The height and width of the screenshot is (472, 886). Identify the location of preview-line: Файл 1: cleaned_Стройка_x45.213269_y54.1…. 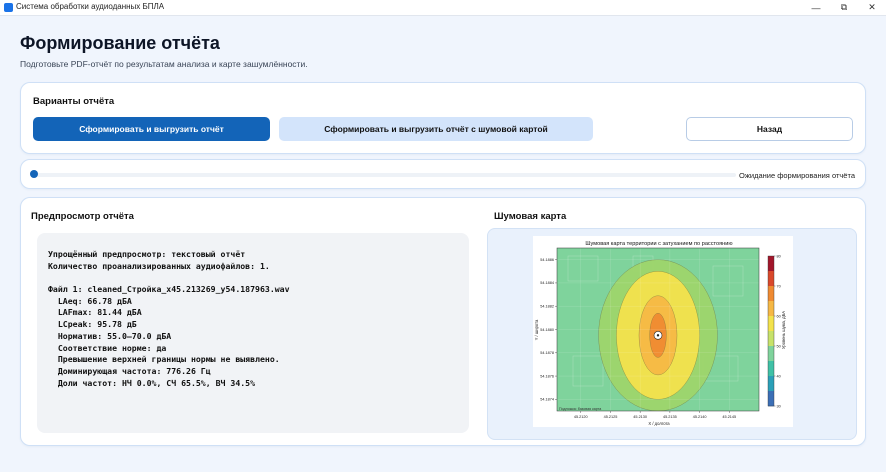
(169, 289).